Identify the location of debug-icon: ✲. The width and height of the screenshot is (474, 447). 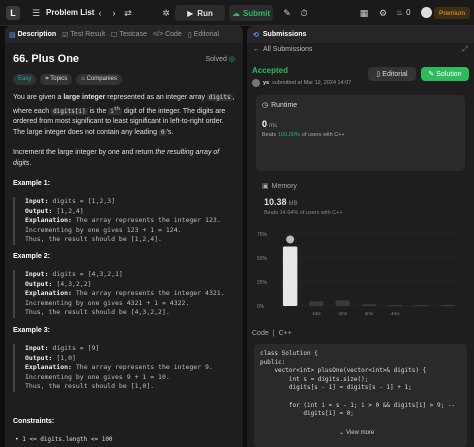
(166, 13).